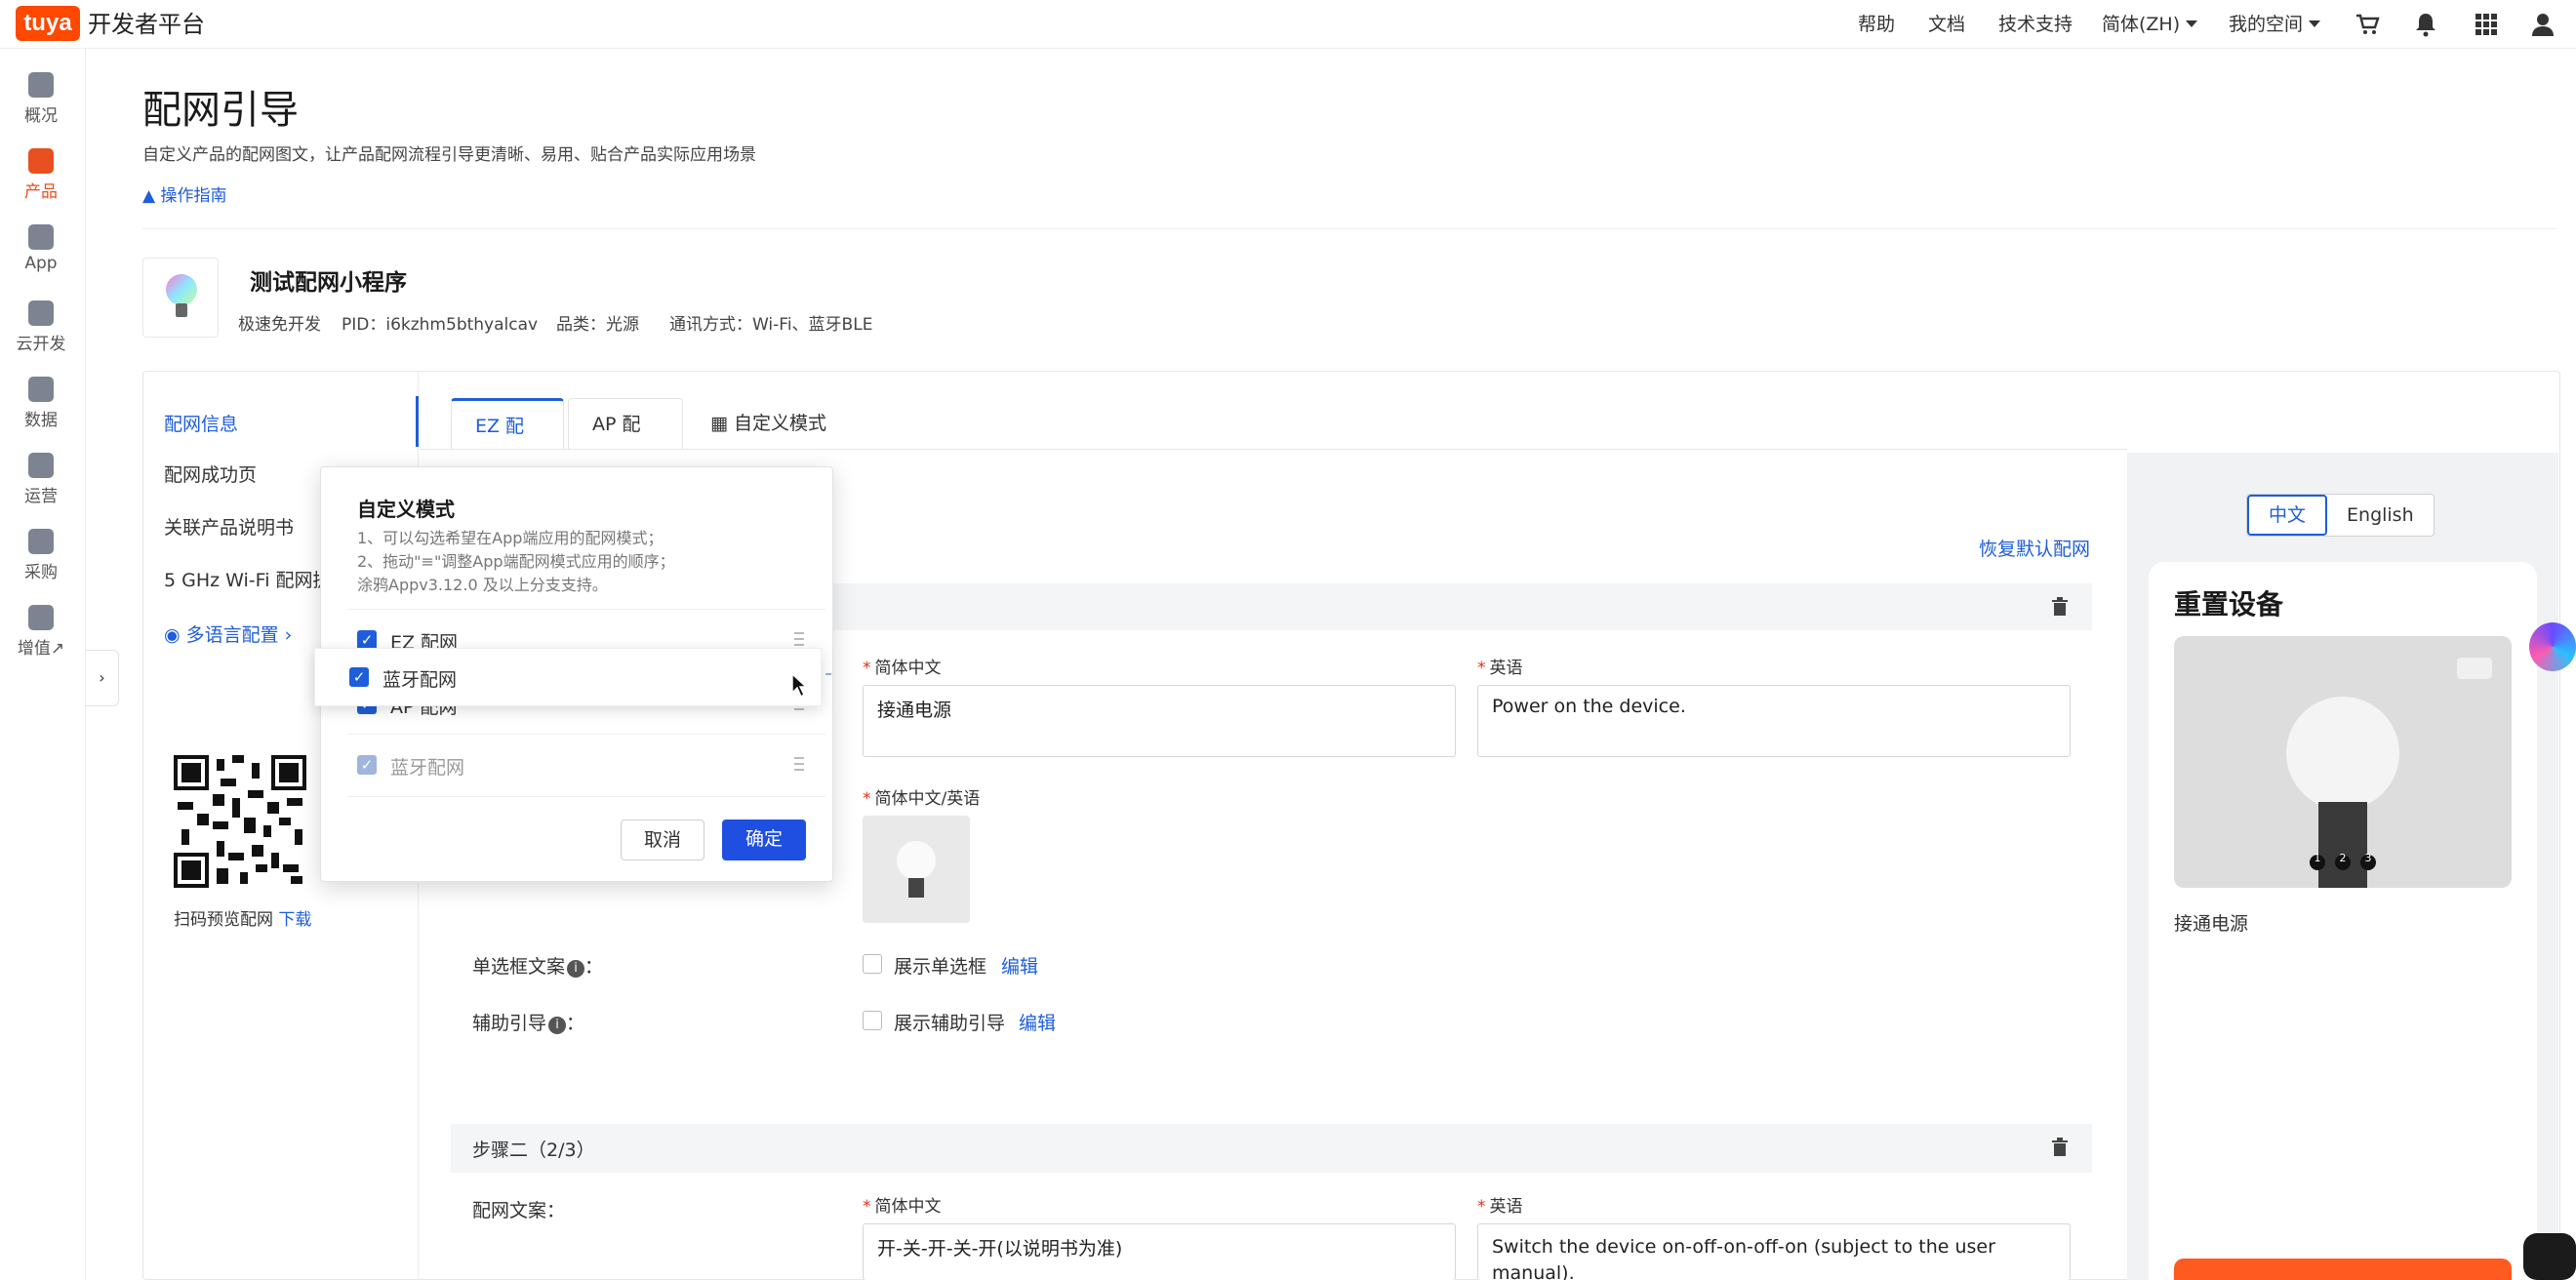 This screenshot has height=1280, width=2576. I want to click on show-assist-label: 展示辅助引导, so click(950, 1023).